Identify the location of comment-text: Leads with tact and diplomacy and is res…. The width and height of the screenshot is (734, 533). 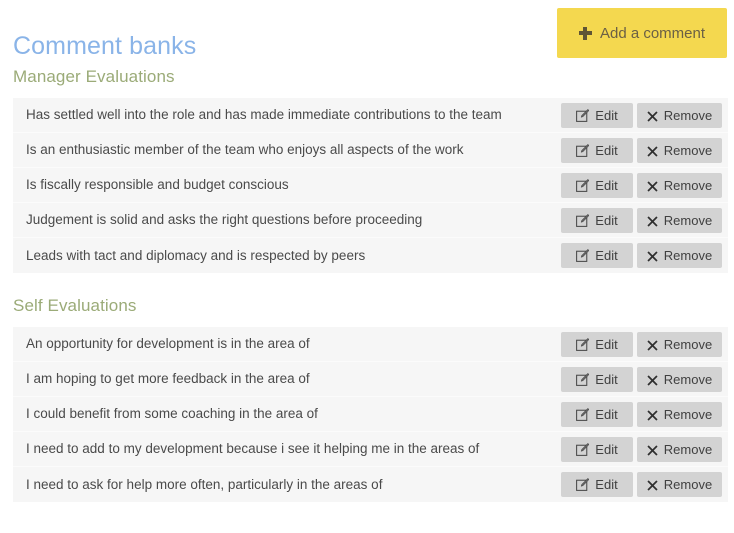
(196, 255).